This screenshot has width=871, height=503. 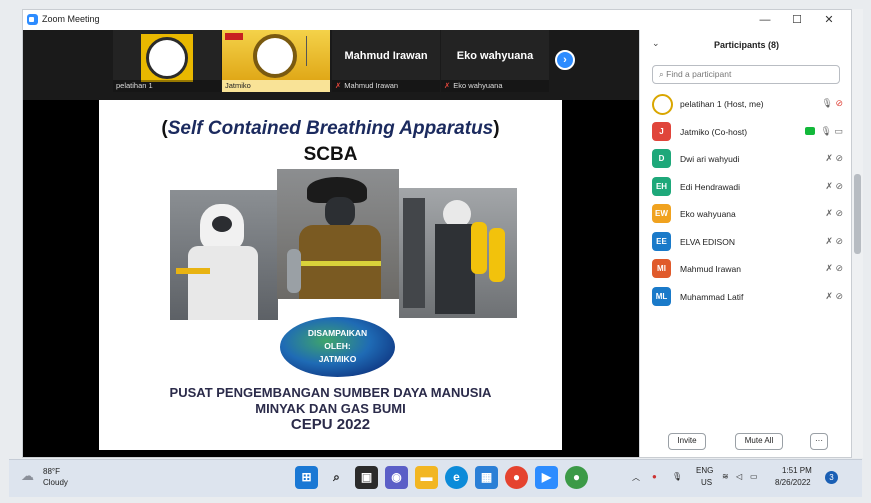 I want to click on antivirus-icon: ●, so click(x=654, y=476).